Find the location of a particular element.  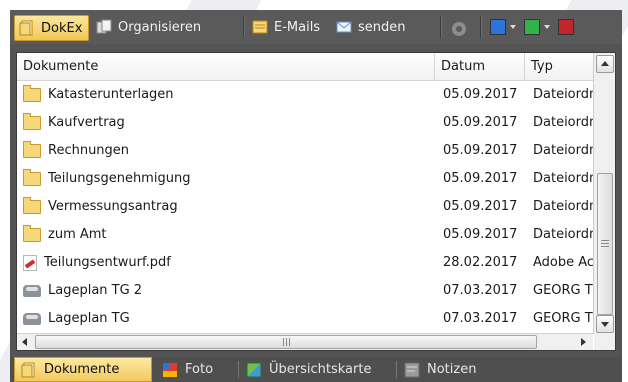

row-name: Vermessungsantrag is located at coordinates (113, 206).